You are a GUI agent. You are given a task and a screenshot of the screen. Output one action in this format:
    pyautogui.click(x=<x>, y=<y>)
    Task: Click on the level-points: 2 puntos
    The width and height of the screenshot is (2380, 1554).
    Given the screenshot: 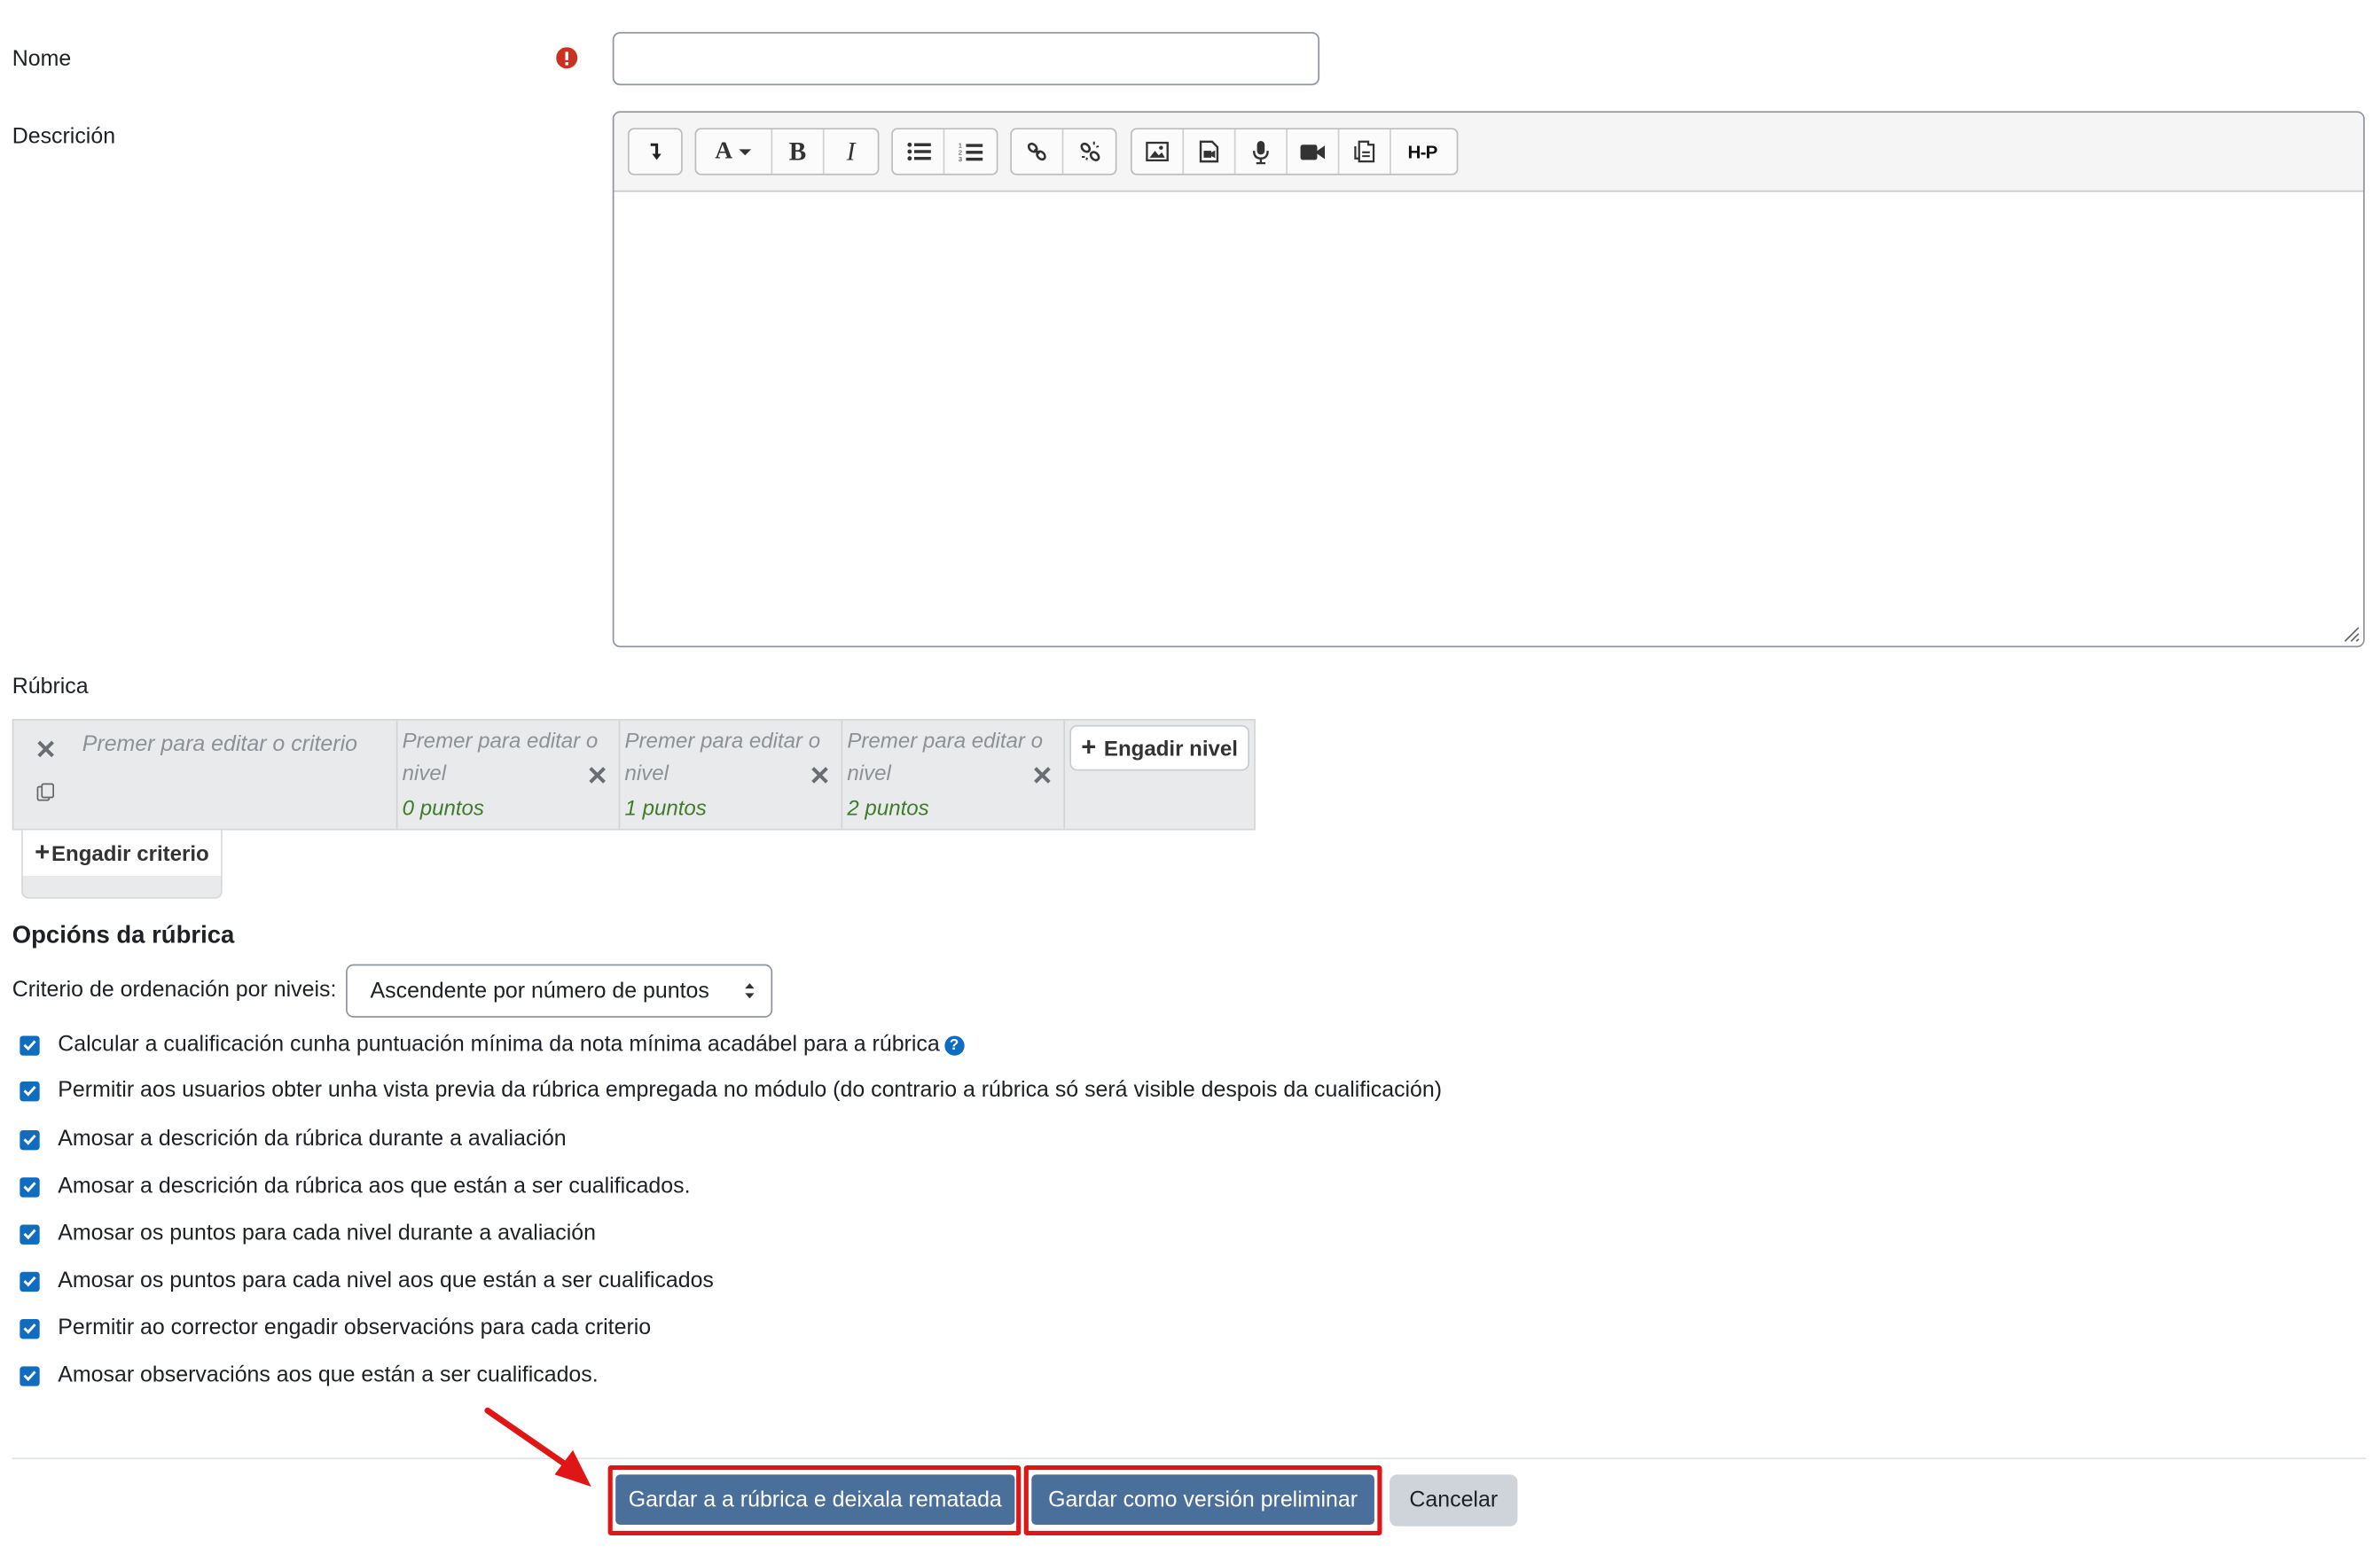 What is the action you would take?
    pyautogui.click(x=887, y=807)
    